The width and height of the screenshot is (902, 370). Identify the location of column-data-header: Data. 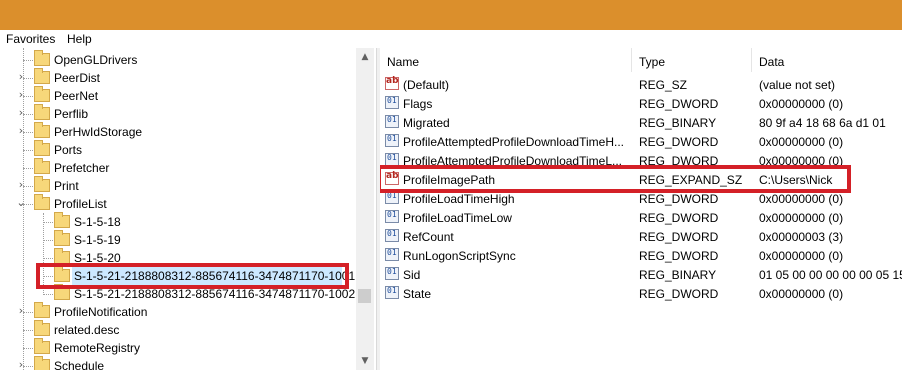
(771, 62).